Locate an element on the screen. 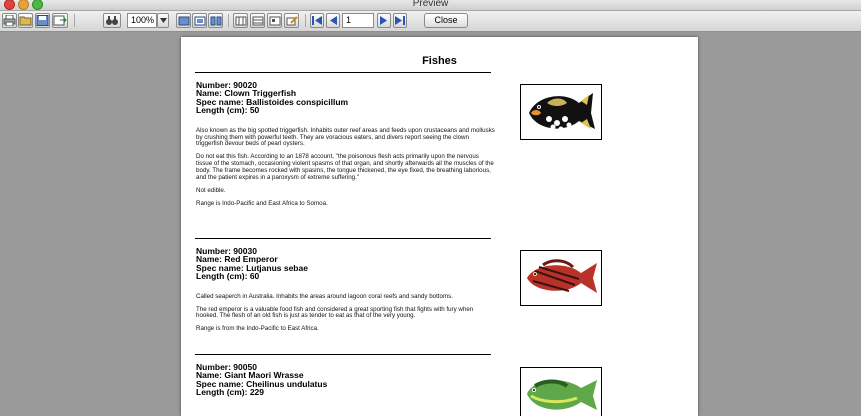  first-page-button is located at coordinates (317, 20).